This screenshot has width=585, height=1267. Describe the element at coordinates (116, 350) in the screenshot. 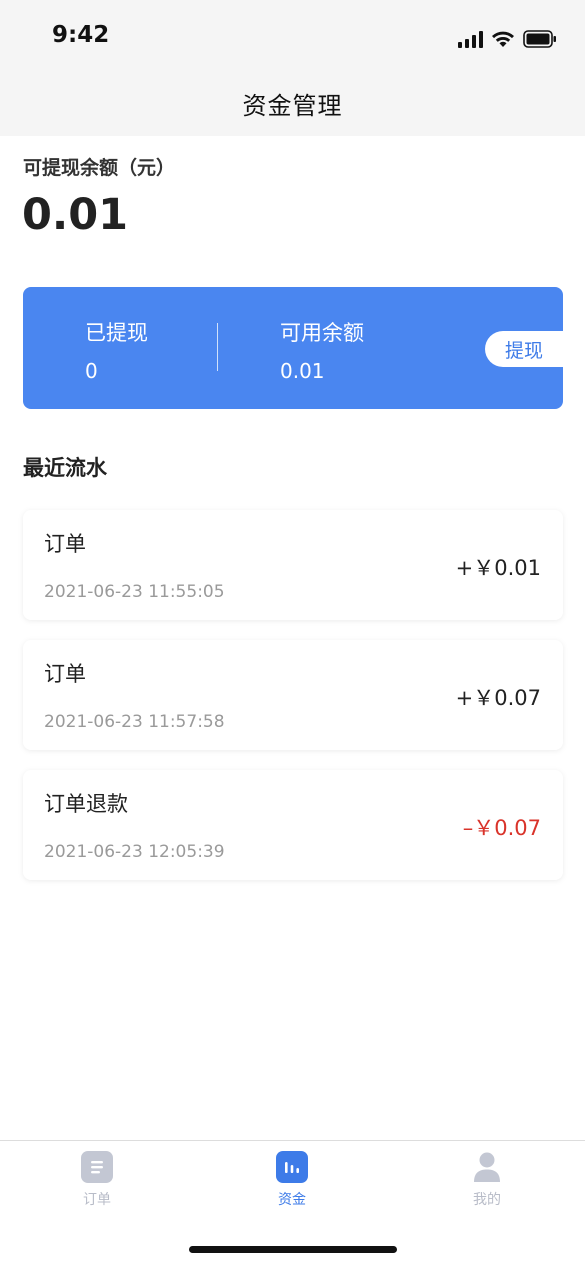

I see `withdrawn-summary: 已提现 0` at that location.